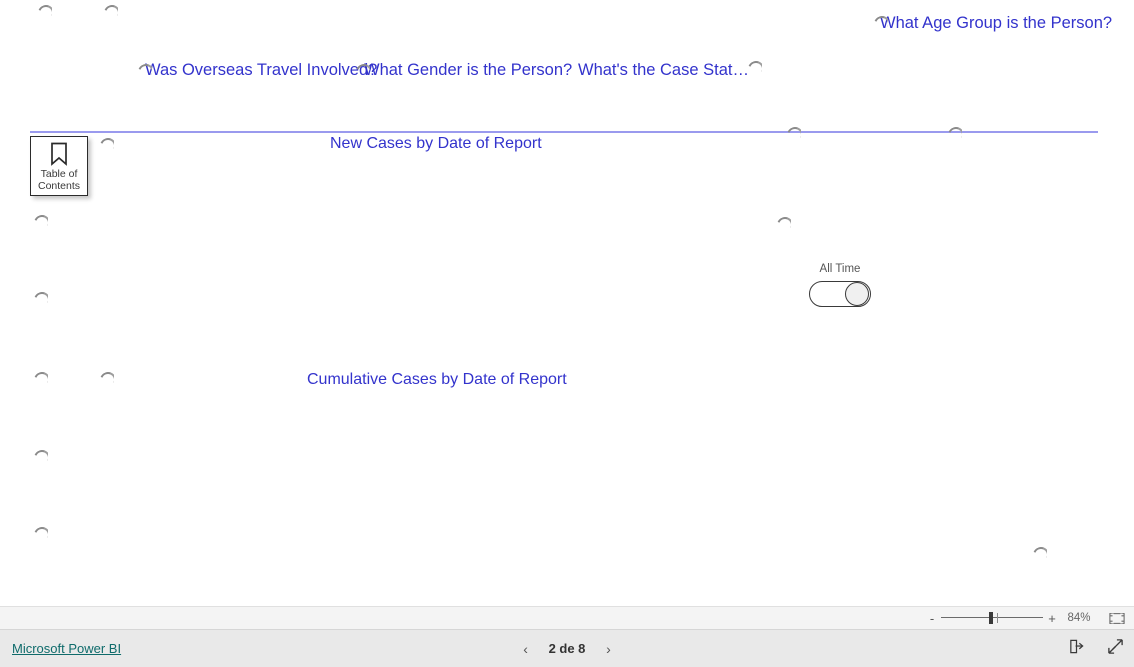 The height and width of the screenshot is (667, 1134). What do you see at coordinates (436, 143) in the screenshot?
I see `visual-section-title: New Cases by Date of Report` at bounding box center [436, 143].